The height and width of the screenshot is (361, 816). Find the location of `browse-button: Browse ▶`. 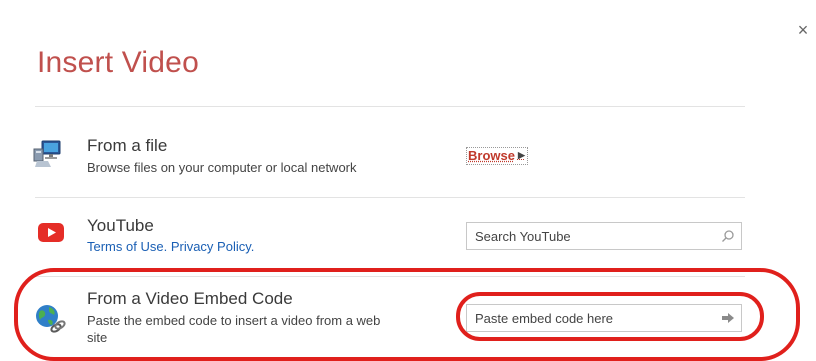

browse-button: Browse ▶ is located at coordinates (497, 156).